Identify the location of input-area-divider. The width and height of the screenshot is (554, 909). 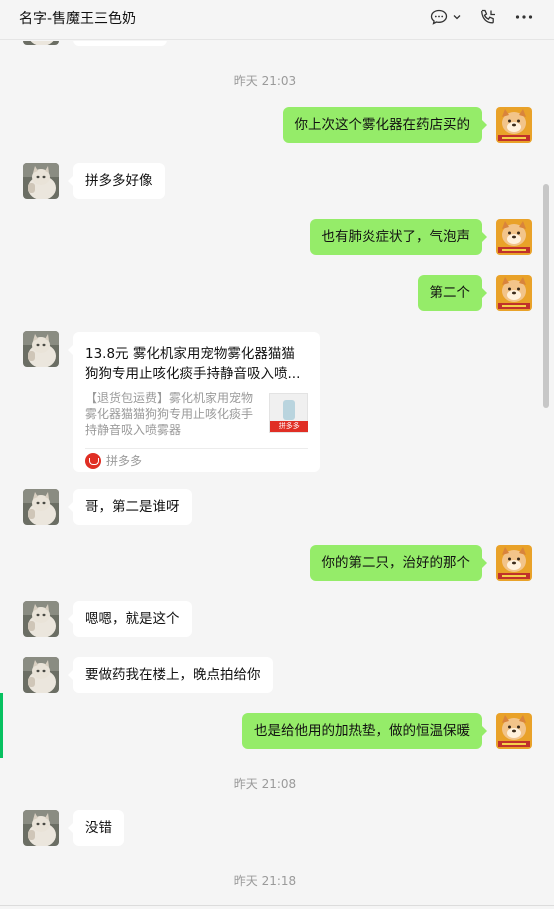
(277, 907).